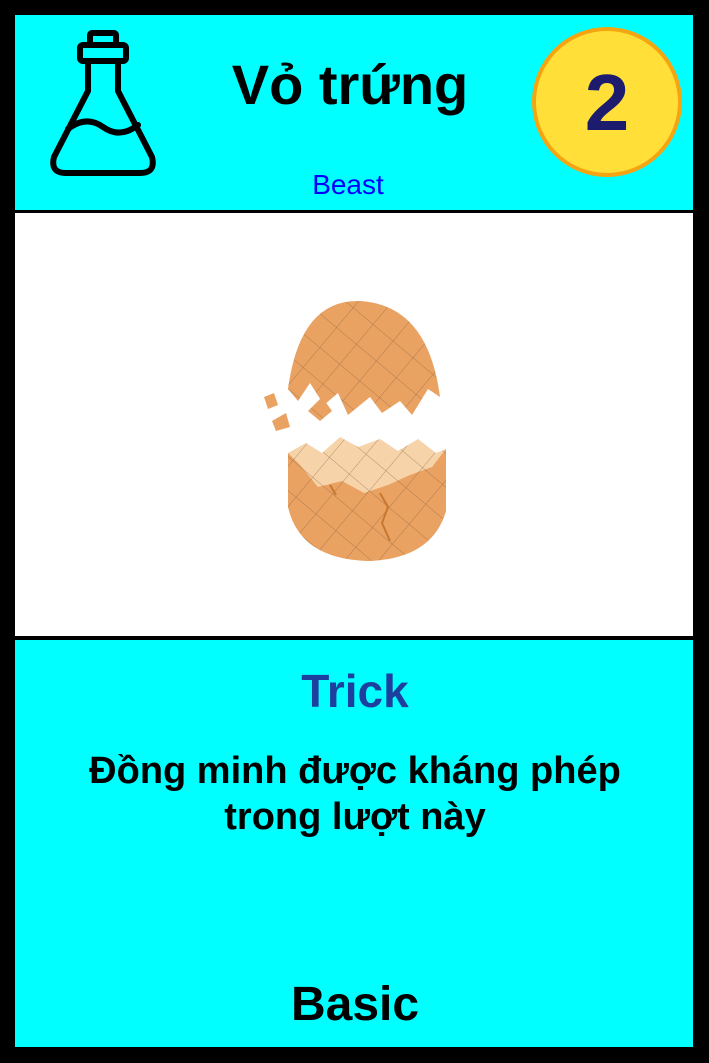 This screenshot has width=709, height=1063. Describe the element at coordinates (355, 430) in the screenshot. I see `cracked-egg-illustration` at that location.